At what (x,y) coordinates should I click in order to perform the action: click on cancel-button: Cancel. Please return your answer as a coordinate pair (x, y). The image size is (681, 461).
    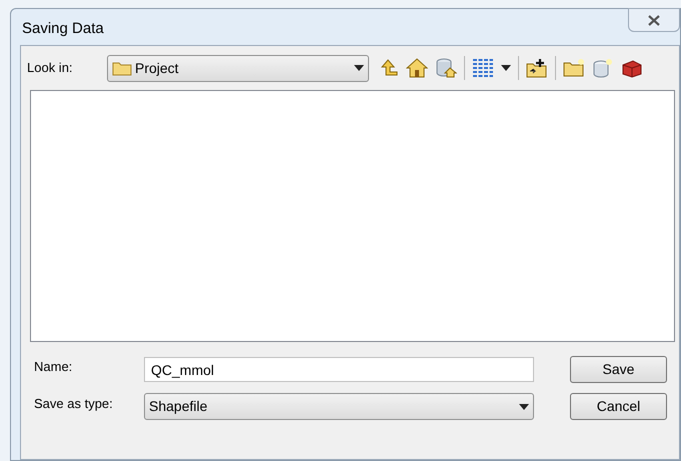
    Looking at the image, I should click on (618, 406).